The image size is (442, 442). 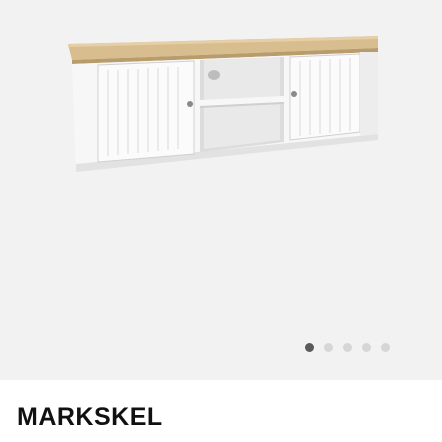 I want to click on image-pagination-dots, so click(x=347, y=347).